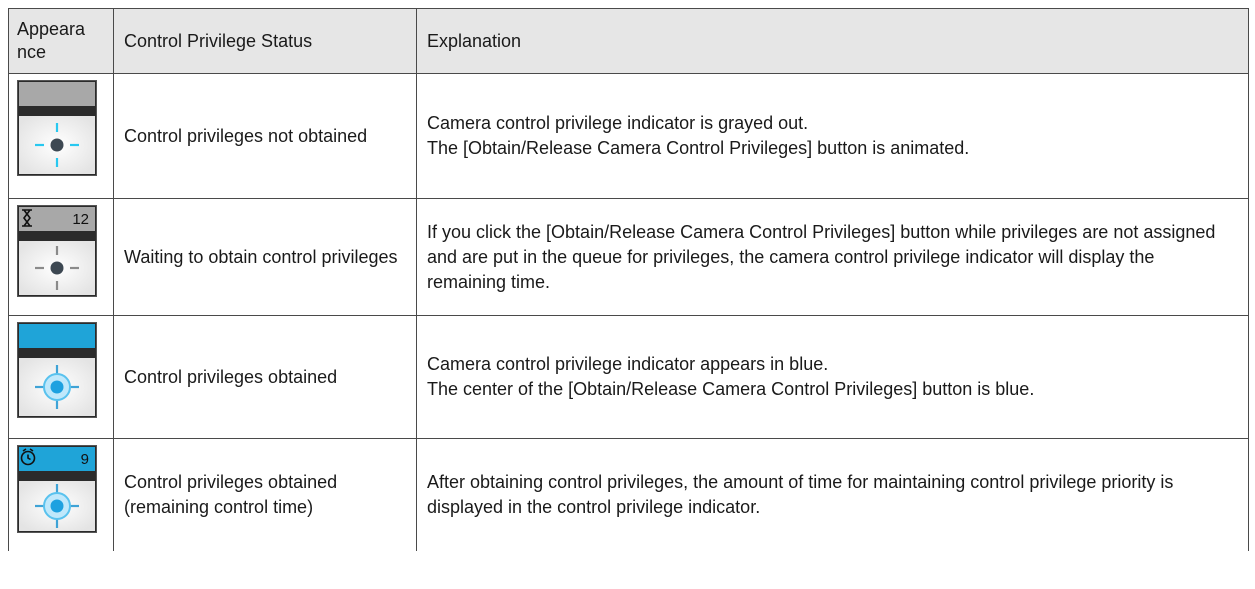  I want to click on control-icon-obtained, so click(57, 370).